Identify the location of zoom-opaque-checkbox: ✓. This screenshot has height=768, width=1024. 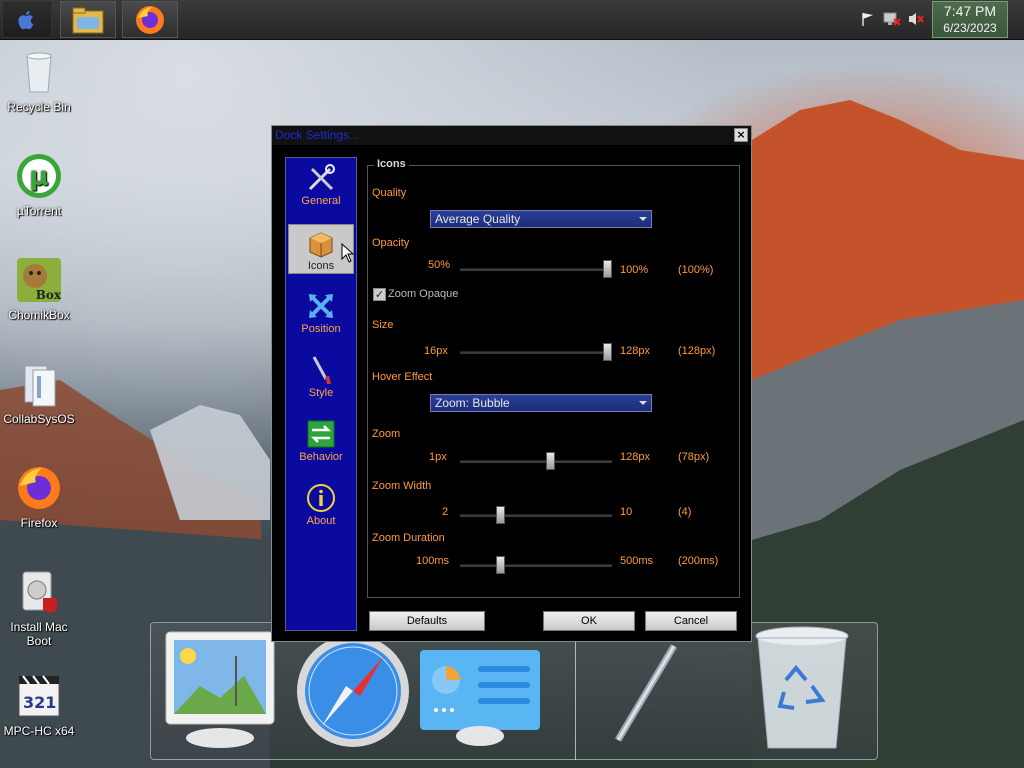
(379, 294).